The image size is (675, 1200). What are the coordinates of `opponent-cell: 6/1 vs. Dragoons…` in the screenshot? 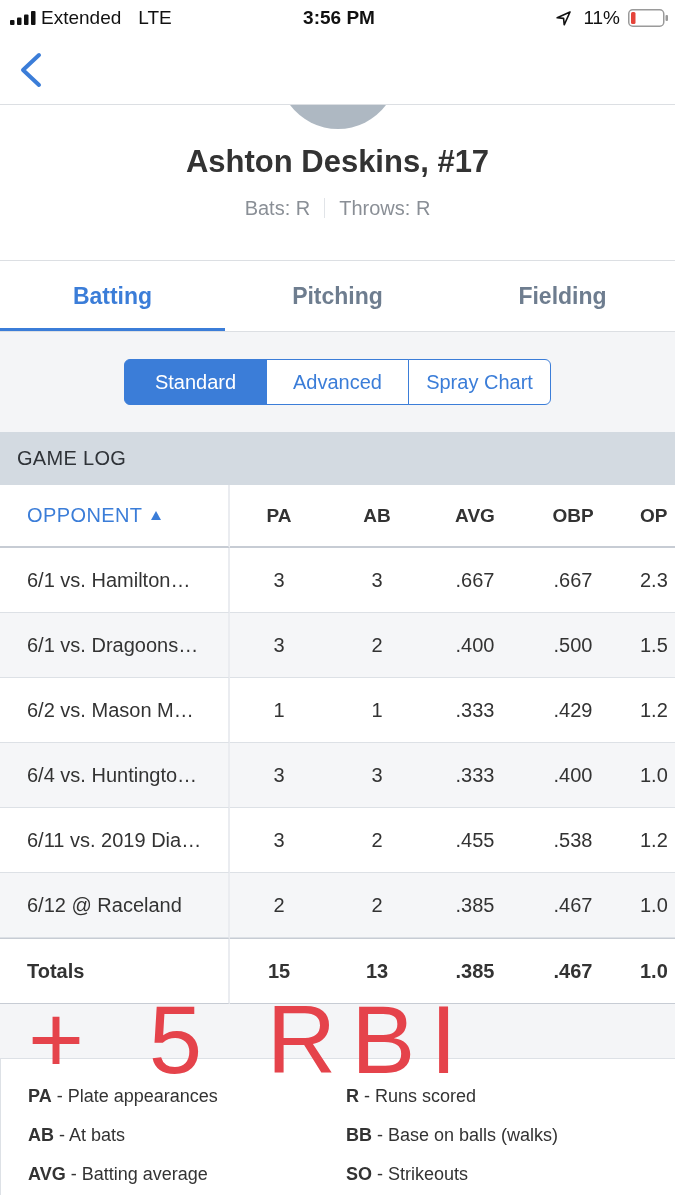 It's located at (115, 645).